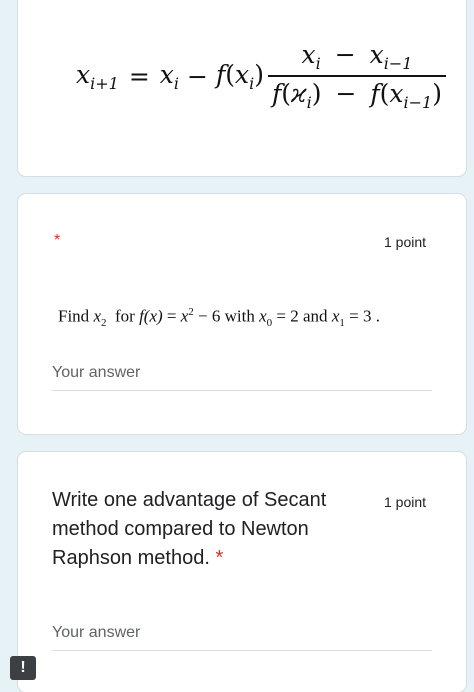  Describe the element at coordinates (242, 377) in the screenshot. I see `answer-input-1: Your answer` at that location.